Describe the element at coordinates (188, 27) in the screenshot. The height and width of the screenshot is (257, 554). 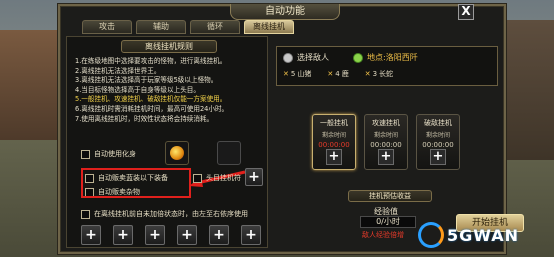
I see `tab-bar: 攻击 辅助 循环 离线挂机` at that location.